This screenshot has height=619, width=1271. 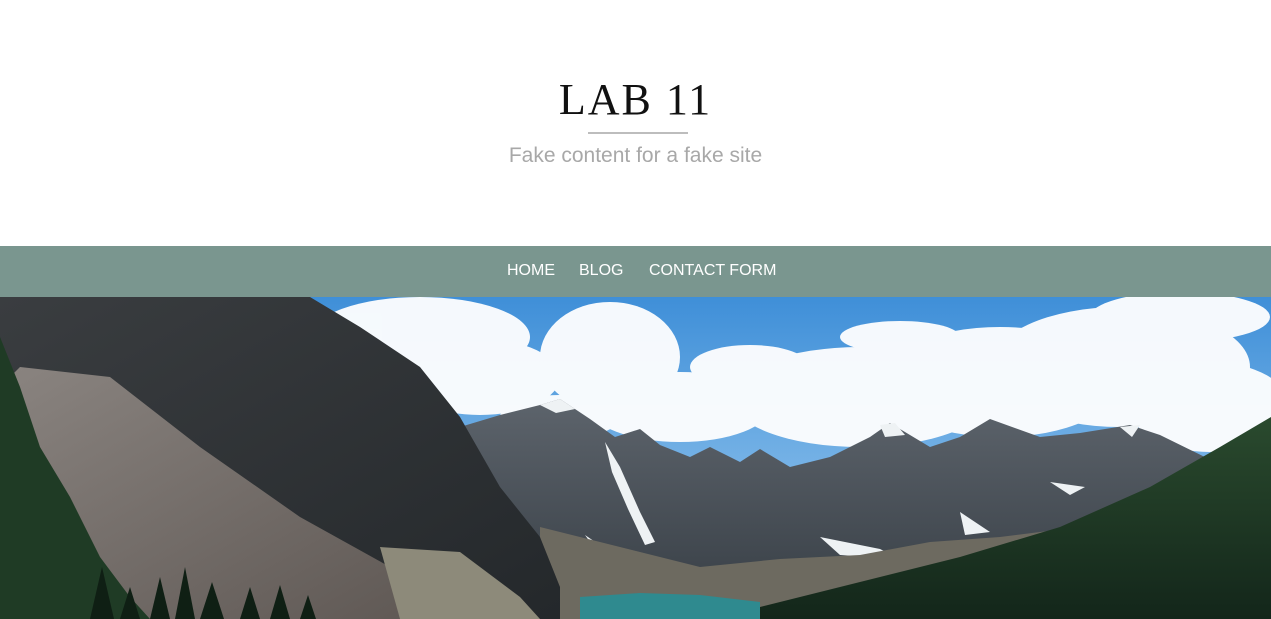 I want to click on main-nav: HOME BLOG CONTACT FORM, so click(x=635, y=271).